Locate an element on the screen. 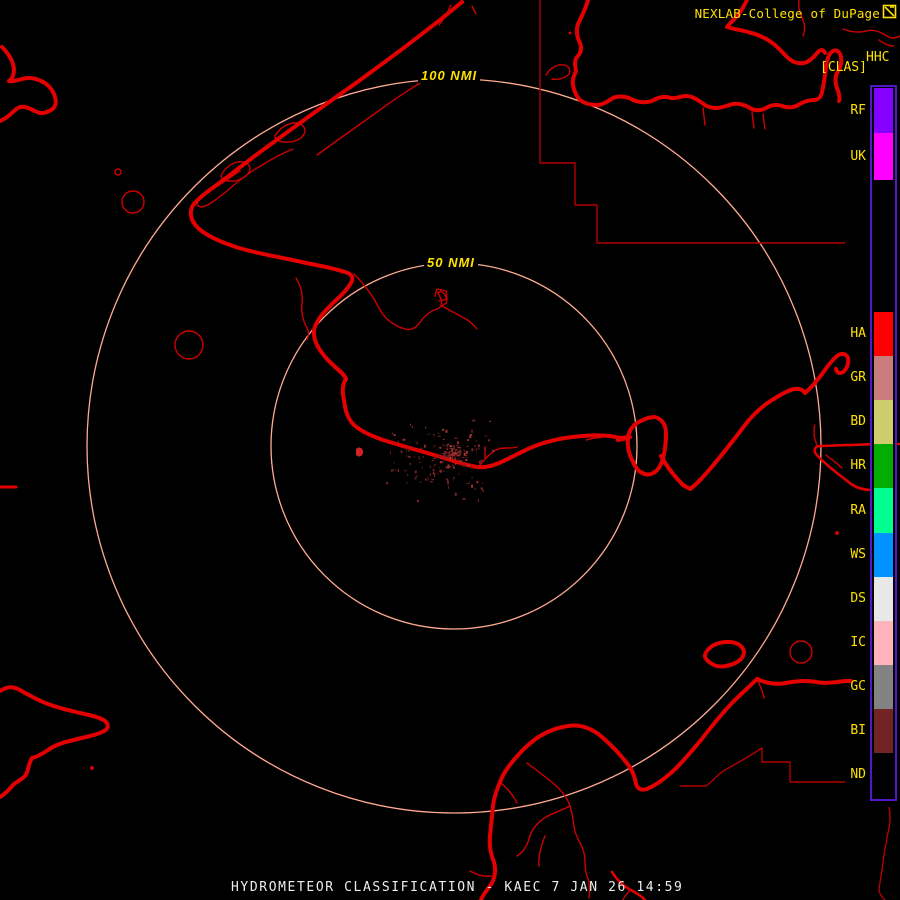  legend-swatch-HR is located at coordinates (883, 466).